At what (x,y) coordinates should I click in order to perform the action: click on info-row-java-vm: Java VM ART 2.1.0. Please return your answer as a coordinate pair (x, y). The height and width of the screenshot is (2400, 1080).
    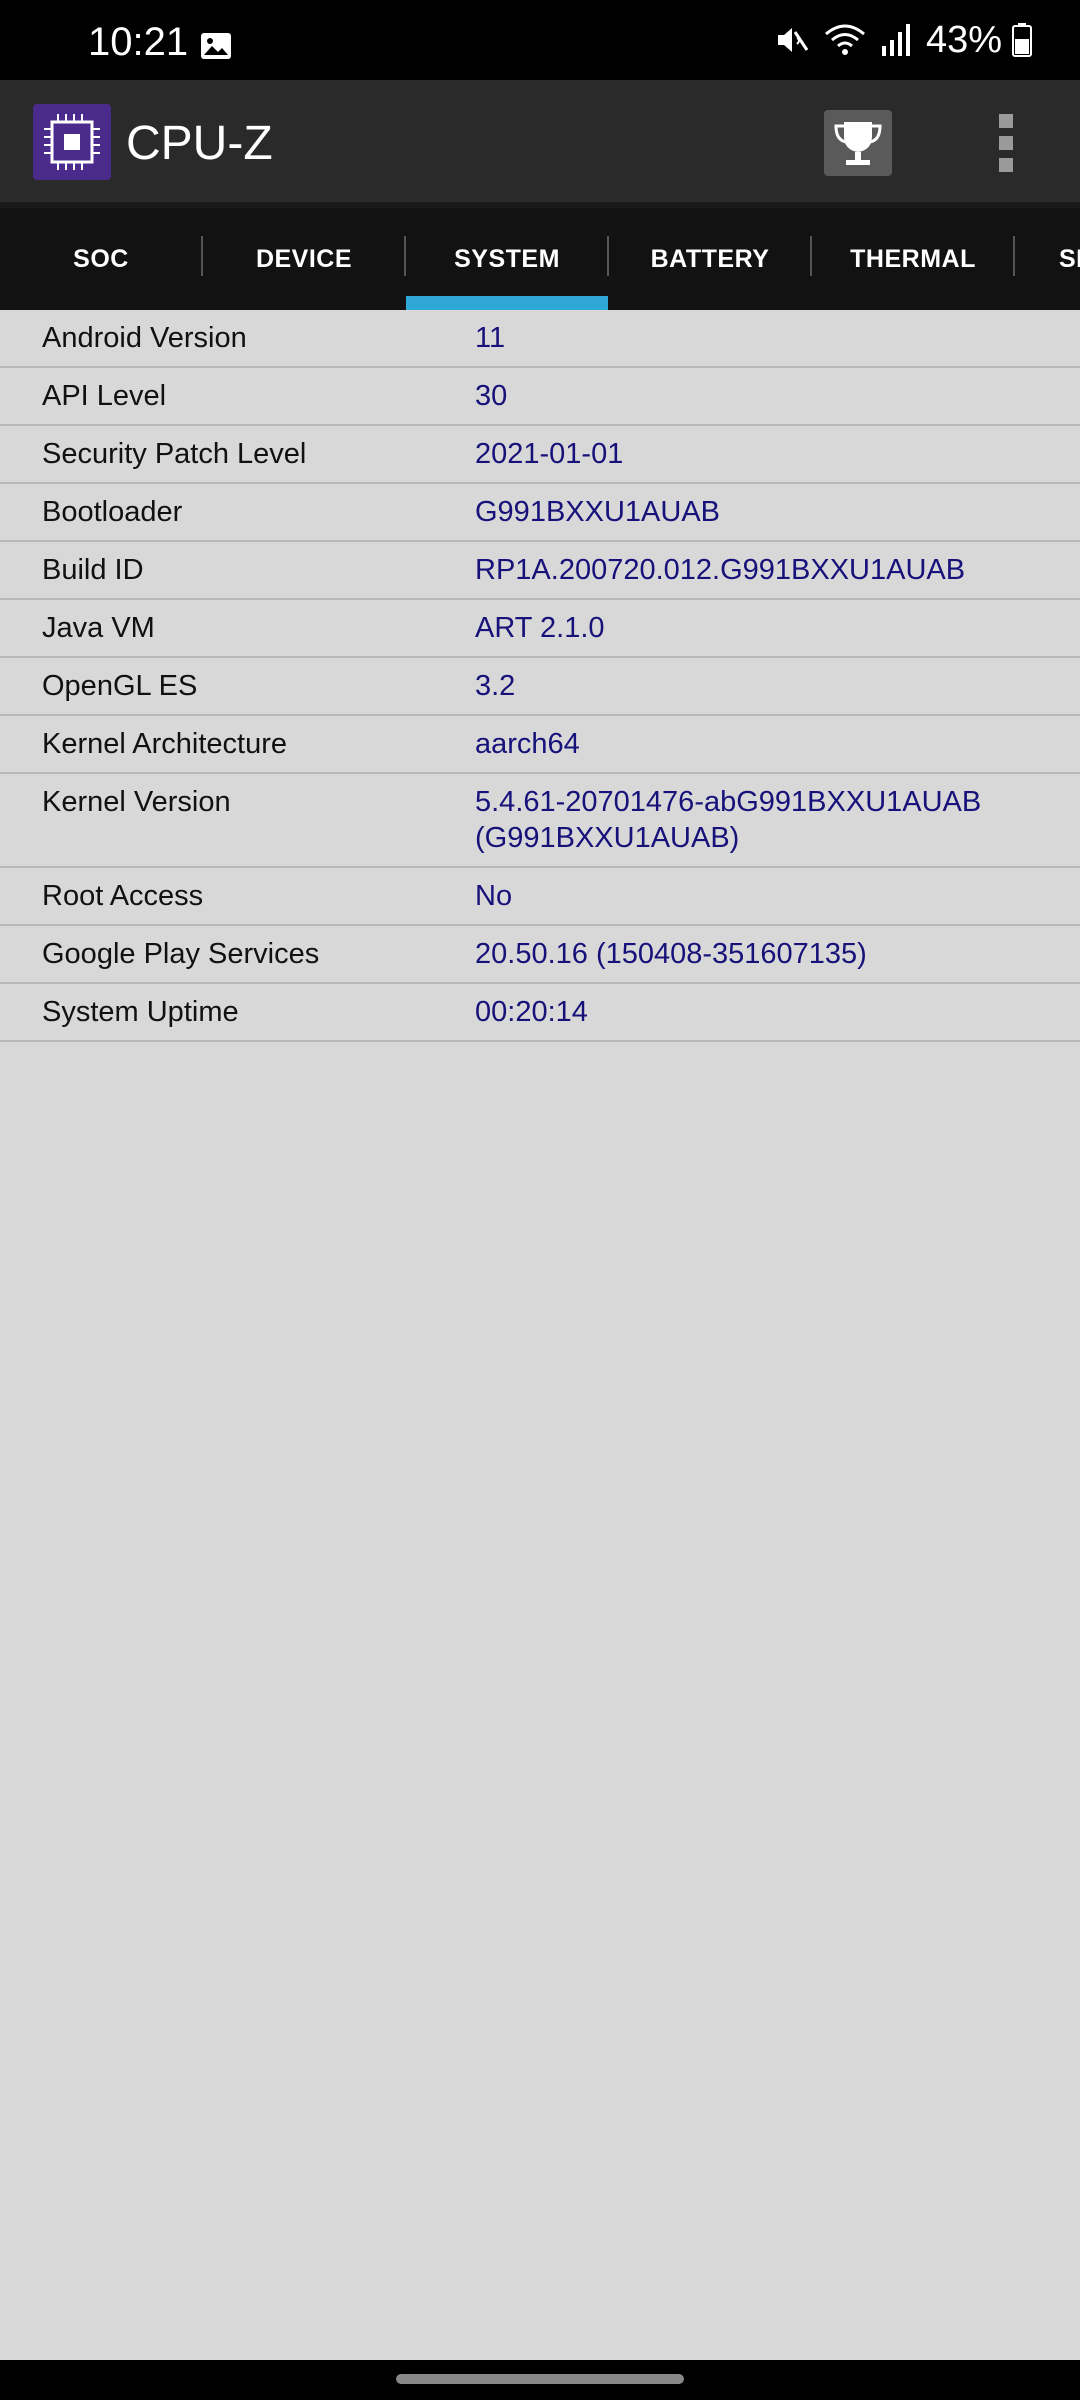
    Looking at the image, I should click on (540, 629).